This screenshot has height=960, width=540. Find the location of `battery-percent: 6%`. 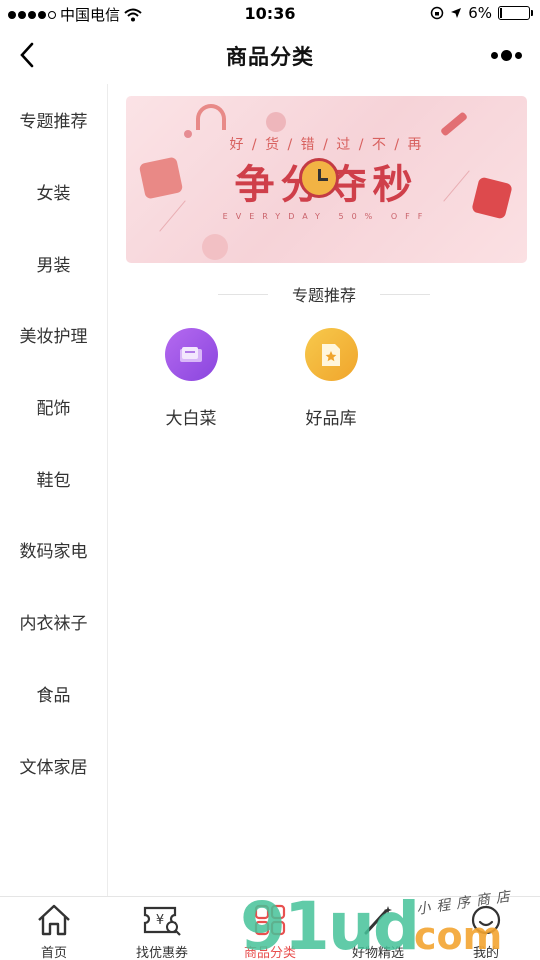

battery-percent: 6% is located at coordinates (480, 13).